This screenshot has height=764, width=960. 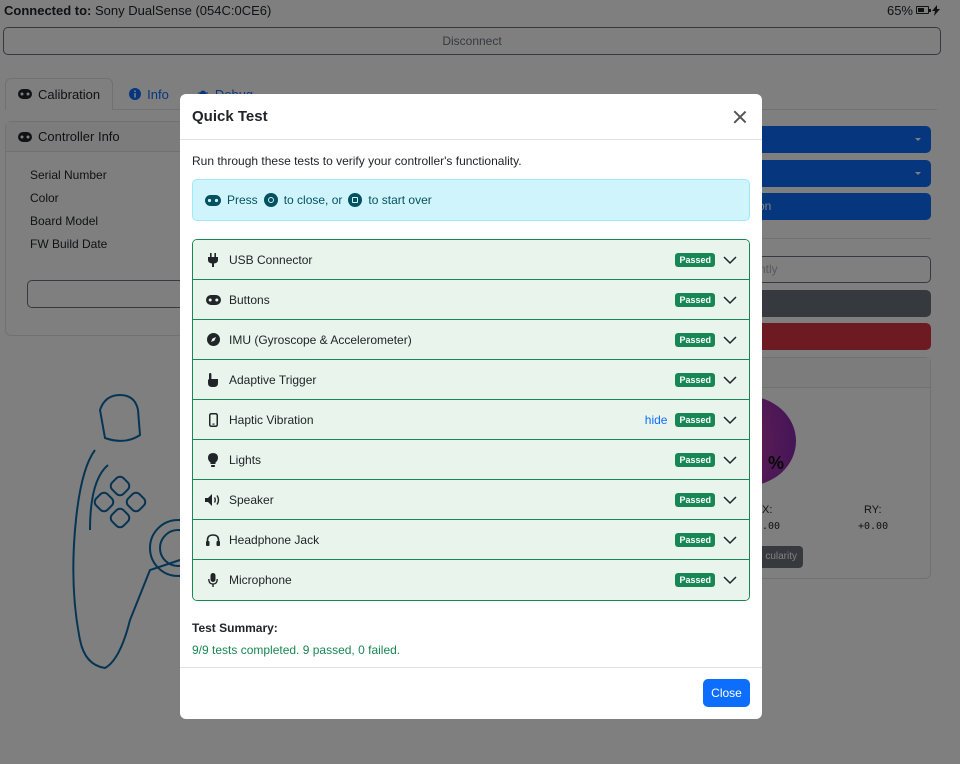 I want to click on test-name: Speaker, so click(x=251, y=499).